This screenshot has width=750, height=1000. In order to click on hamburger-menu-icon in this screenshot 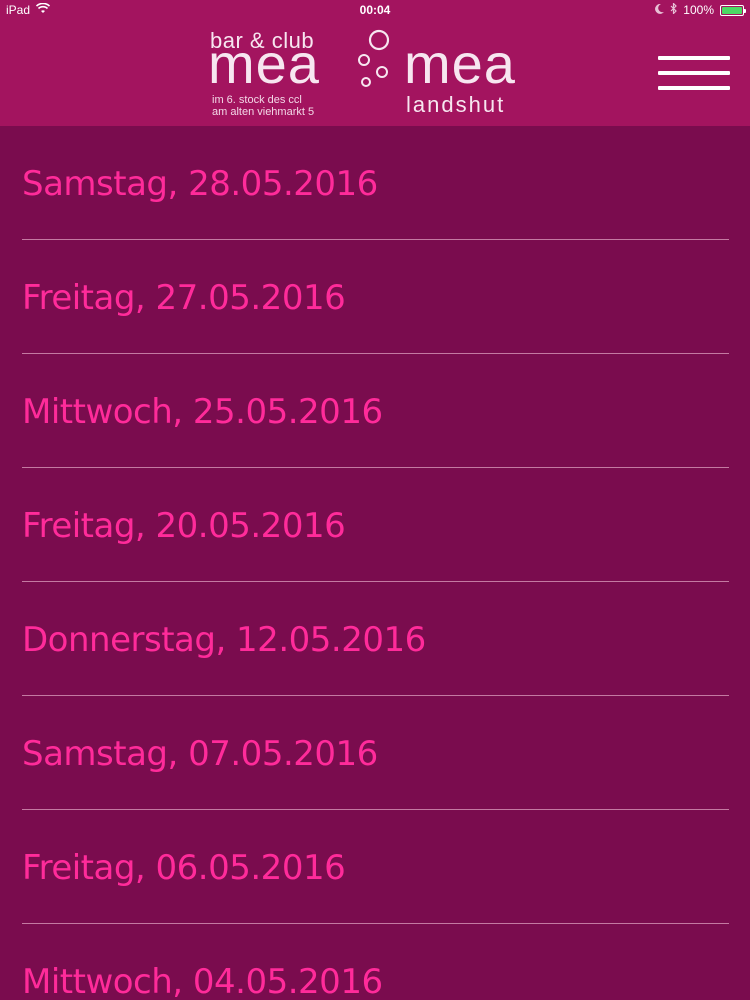, I will do `click(694, 73)`.